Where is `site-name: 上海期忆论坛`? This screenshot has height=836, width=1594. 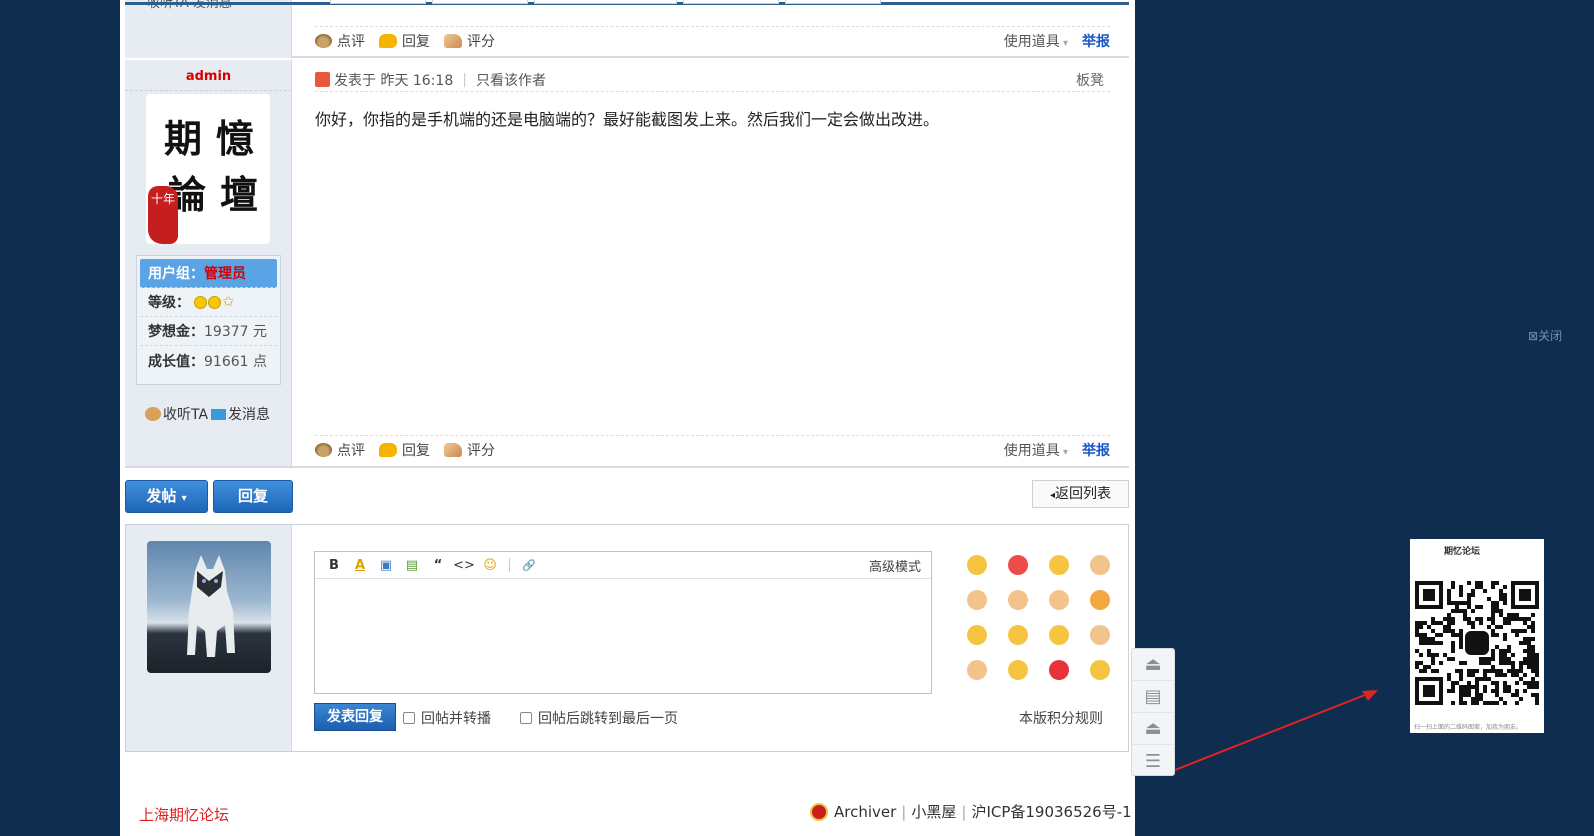
site-name: 上海期忆论坛 is located at coordinates (184, 814).